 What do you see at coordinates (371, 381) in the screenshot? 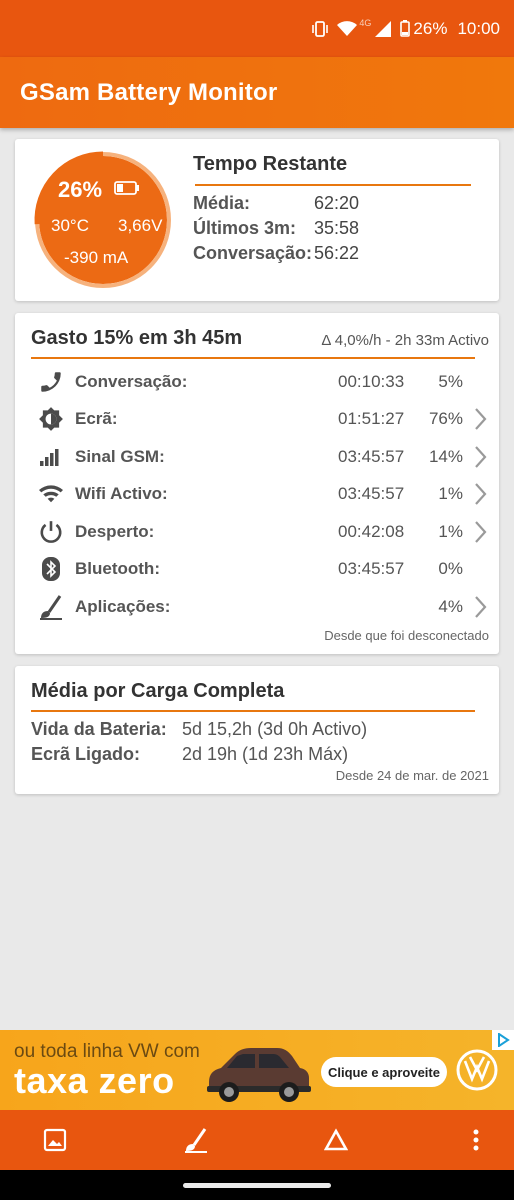
I see `usage-row-time: 00:10:33` at bounding box center [371, 381].